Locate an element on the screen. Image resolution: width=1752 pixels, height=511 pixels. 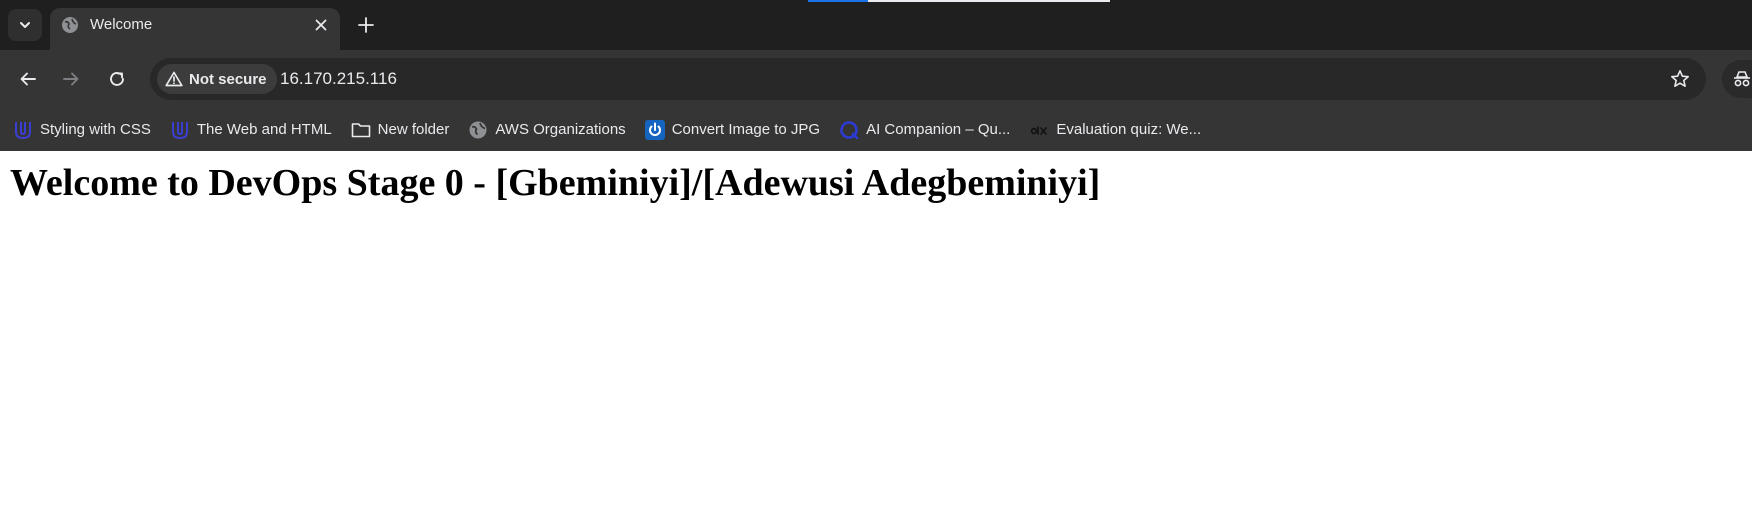
bookmark-label: AWS Organizations is located at coordinates (560, 129).